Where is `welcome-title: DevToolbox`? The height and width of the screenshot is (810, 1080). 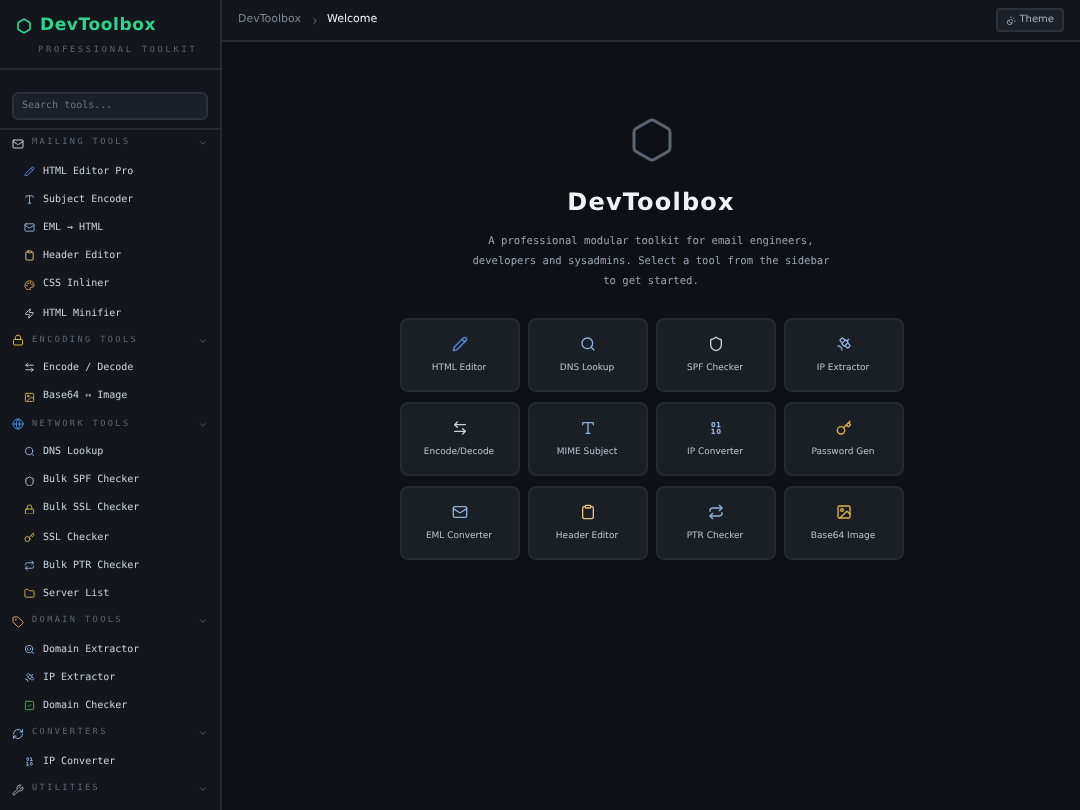
welcome-title: DevToolbox is located at coordinates (651, 202).